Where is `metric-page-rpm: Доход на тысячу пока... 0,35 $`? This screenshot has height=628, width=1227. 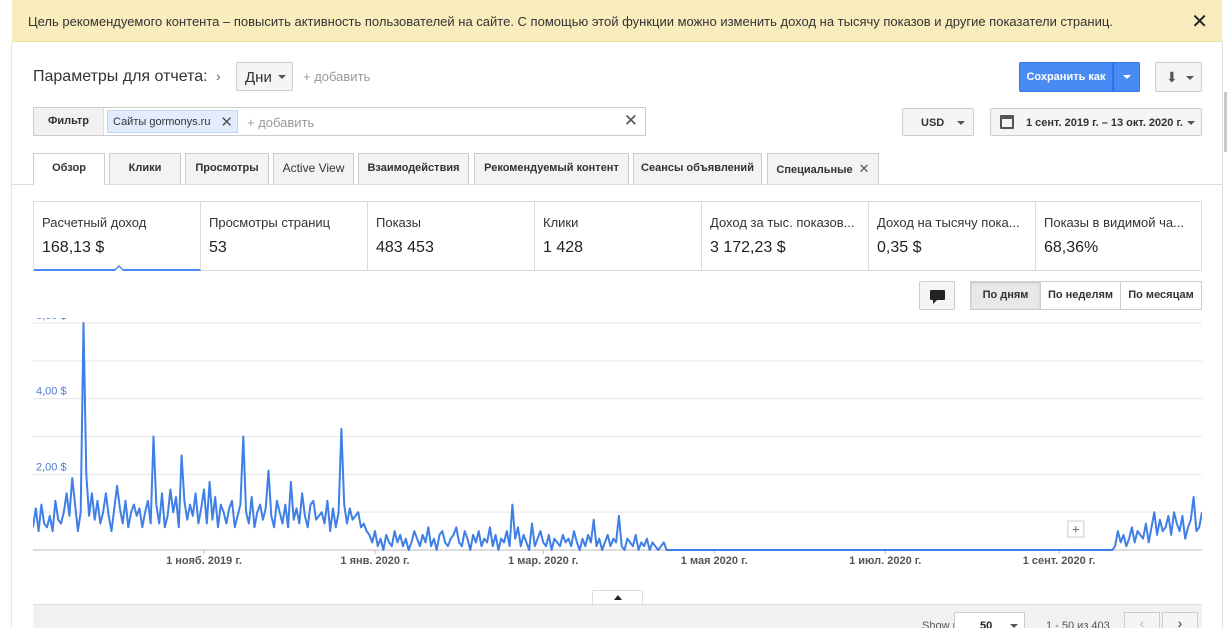 metric-page-rpm: Доход на тысячу пока... 0,35 $ is located at coordinates (952, 236).